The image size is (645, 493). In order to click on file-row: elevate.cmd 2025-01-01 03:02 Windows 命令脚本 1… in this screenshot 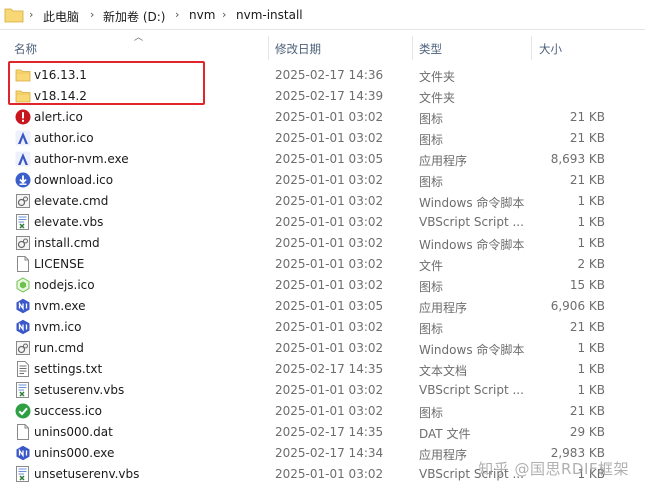, I will do `click(322, 201)`.